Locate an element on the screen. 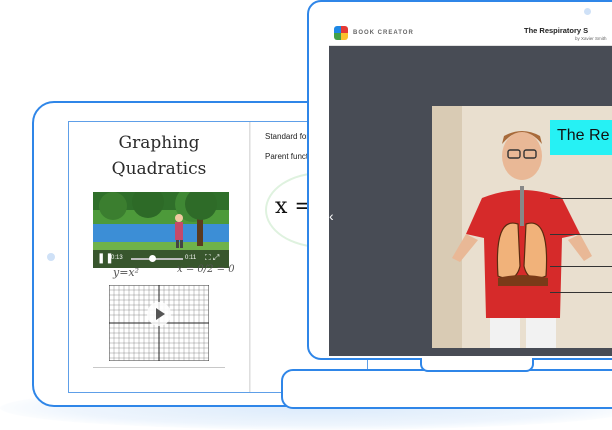 Image resolution: width=612 pixels, height=430 pixels. handwritten-solution: x = 0/2 = 0 is located at coordinates (206, 269).